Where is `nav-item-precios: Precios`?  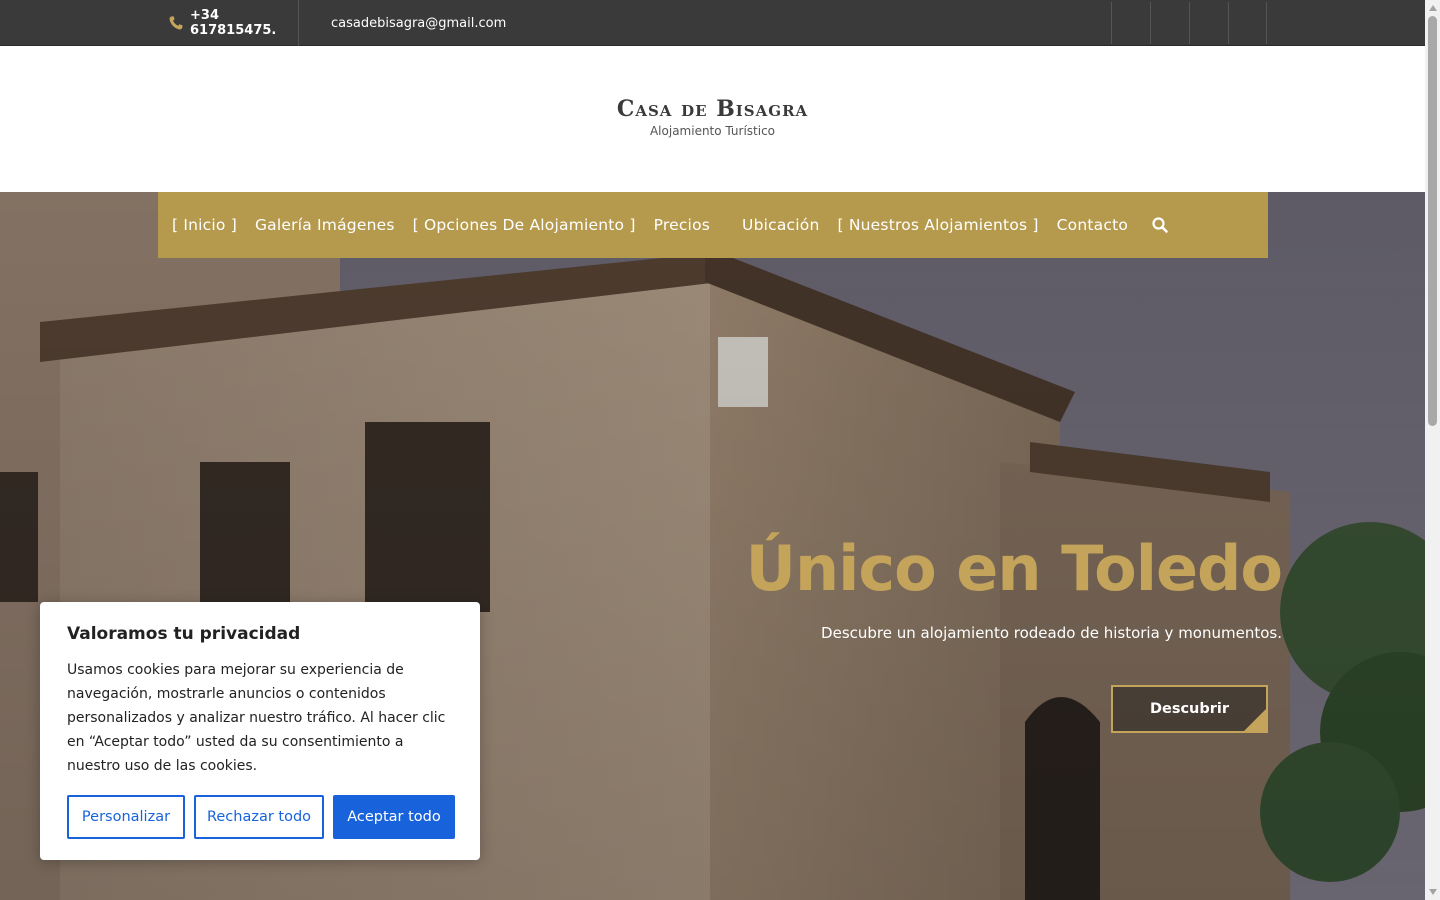 nav-item-precios: Precios is located at coordinates (682, 225).